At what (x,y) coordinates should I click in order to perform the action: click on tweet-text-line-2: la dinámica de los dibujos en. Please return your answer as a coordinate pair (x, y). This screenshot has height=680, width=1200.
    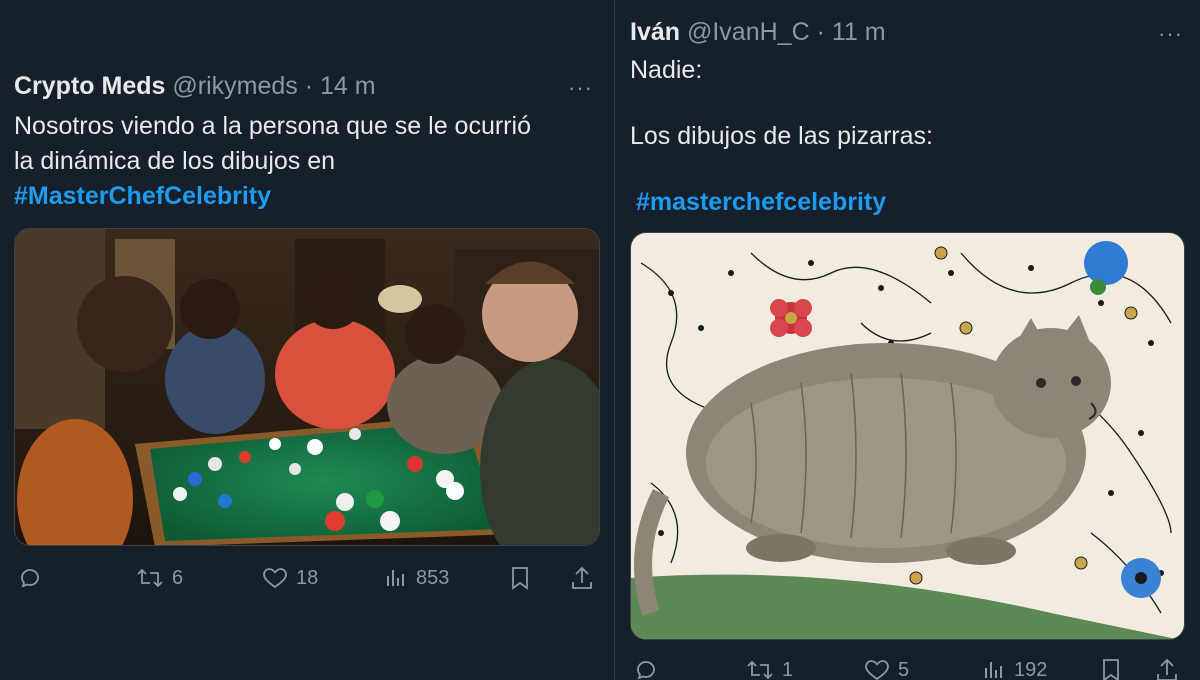
    Looking at the image, I should click on (175, 161).